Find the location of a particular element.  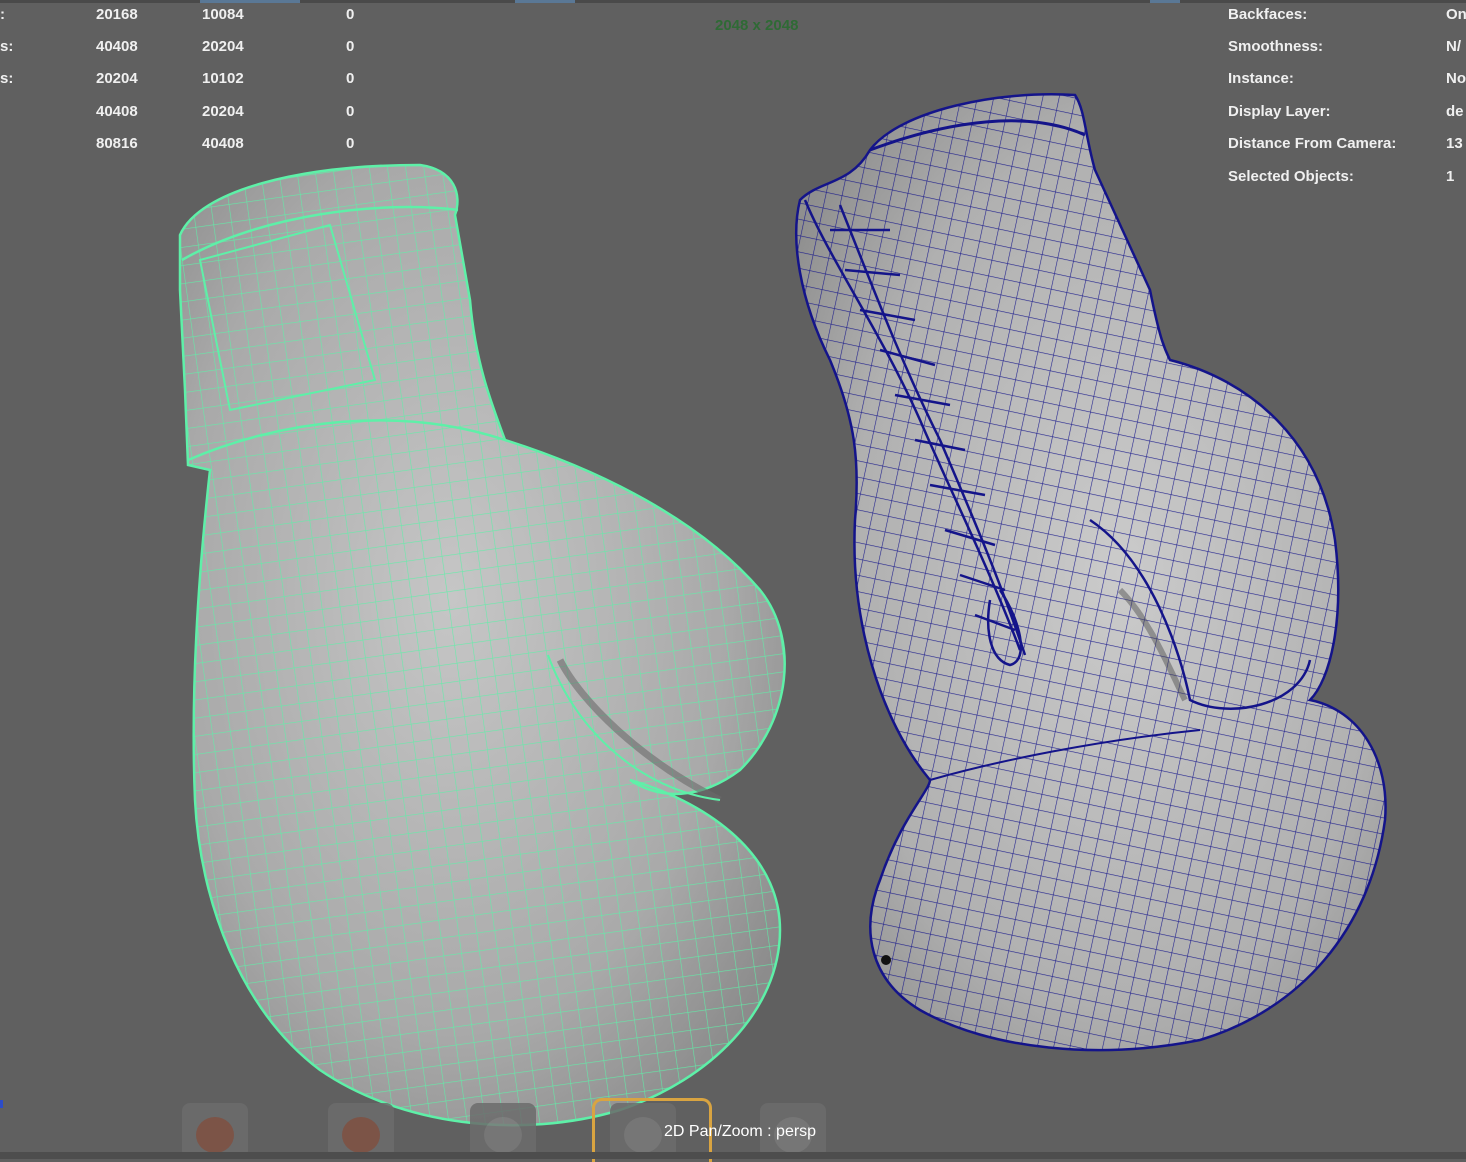

hud-detail-row: Display Layer: de is located at coordinates (1347, 113).